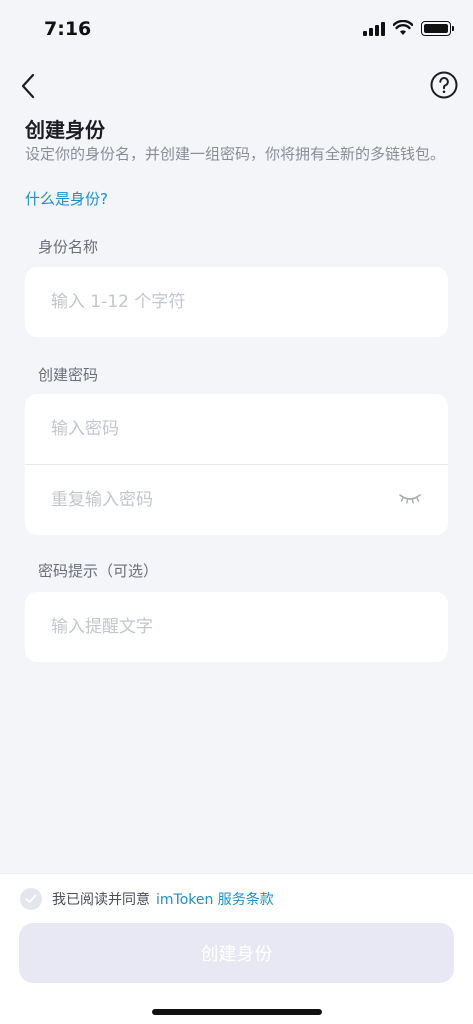 The image size is (473, 1024). I want to click on back-button, so click(28, 86).